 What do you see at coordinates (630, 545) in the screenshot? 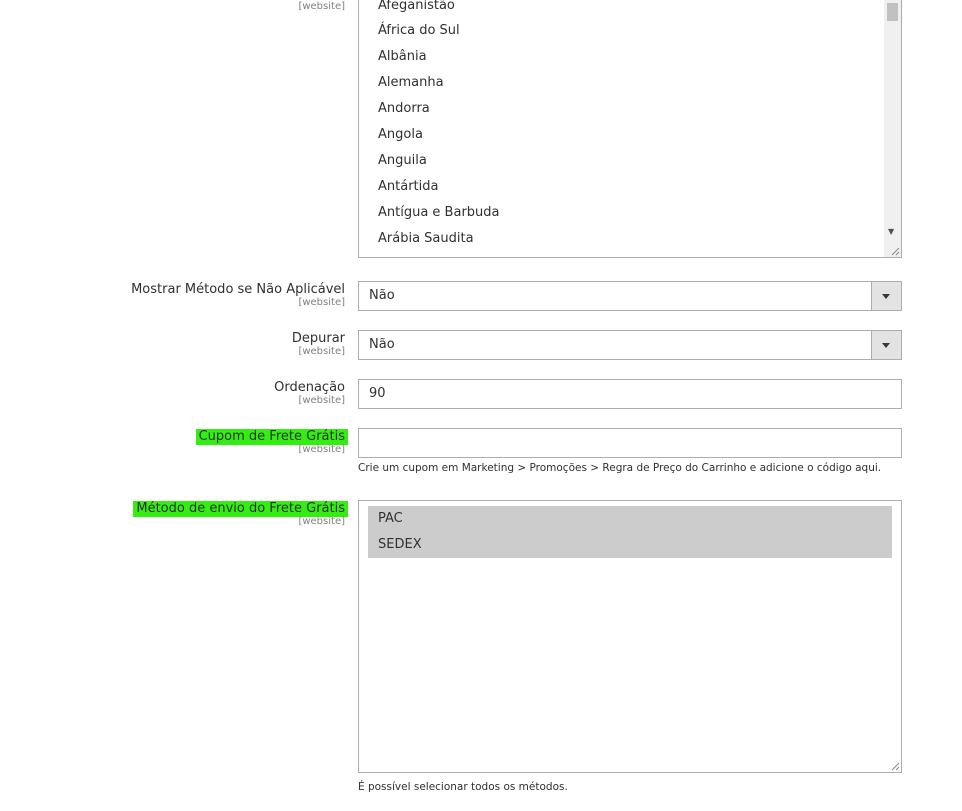
I see `free-method-option-sedex: SEDEX` at bounding box center [630, 545].